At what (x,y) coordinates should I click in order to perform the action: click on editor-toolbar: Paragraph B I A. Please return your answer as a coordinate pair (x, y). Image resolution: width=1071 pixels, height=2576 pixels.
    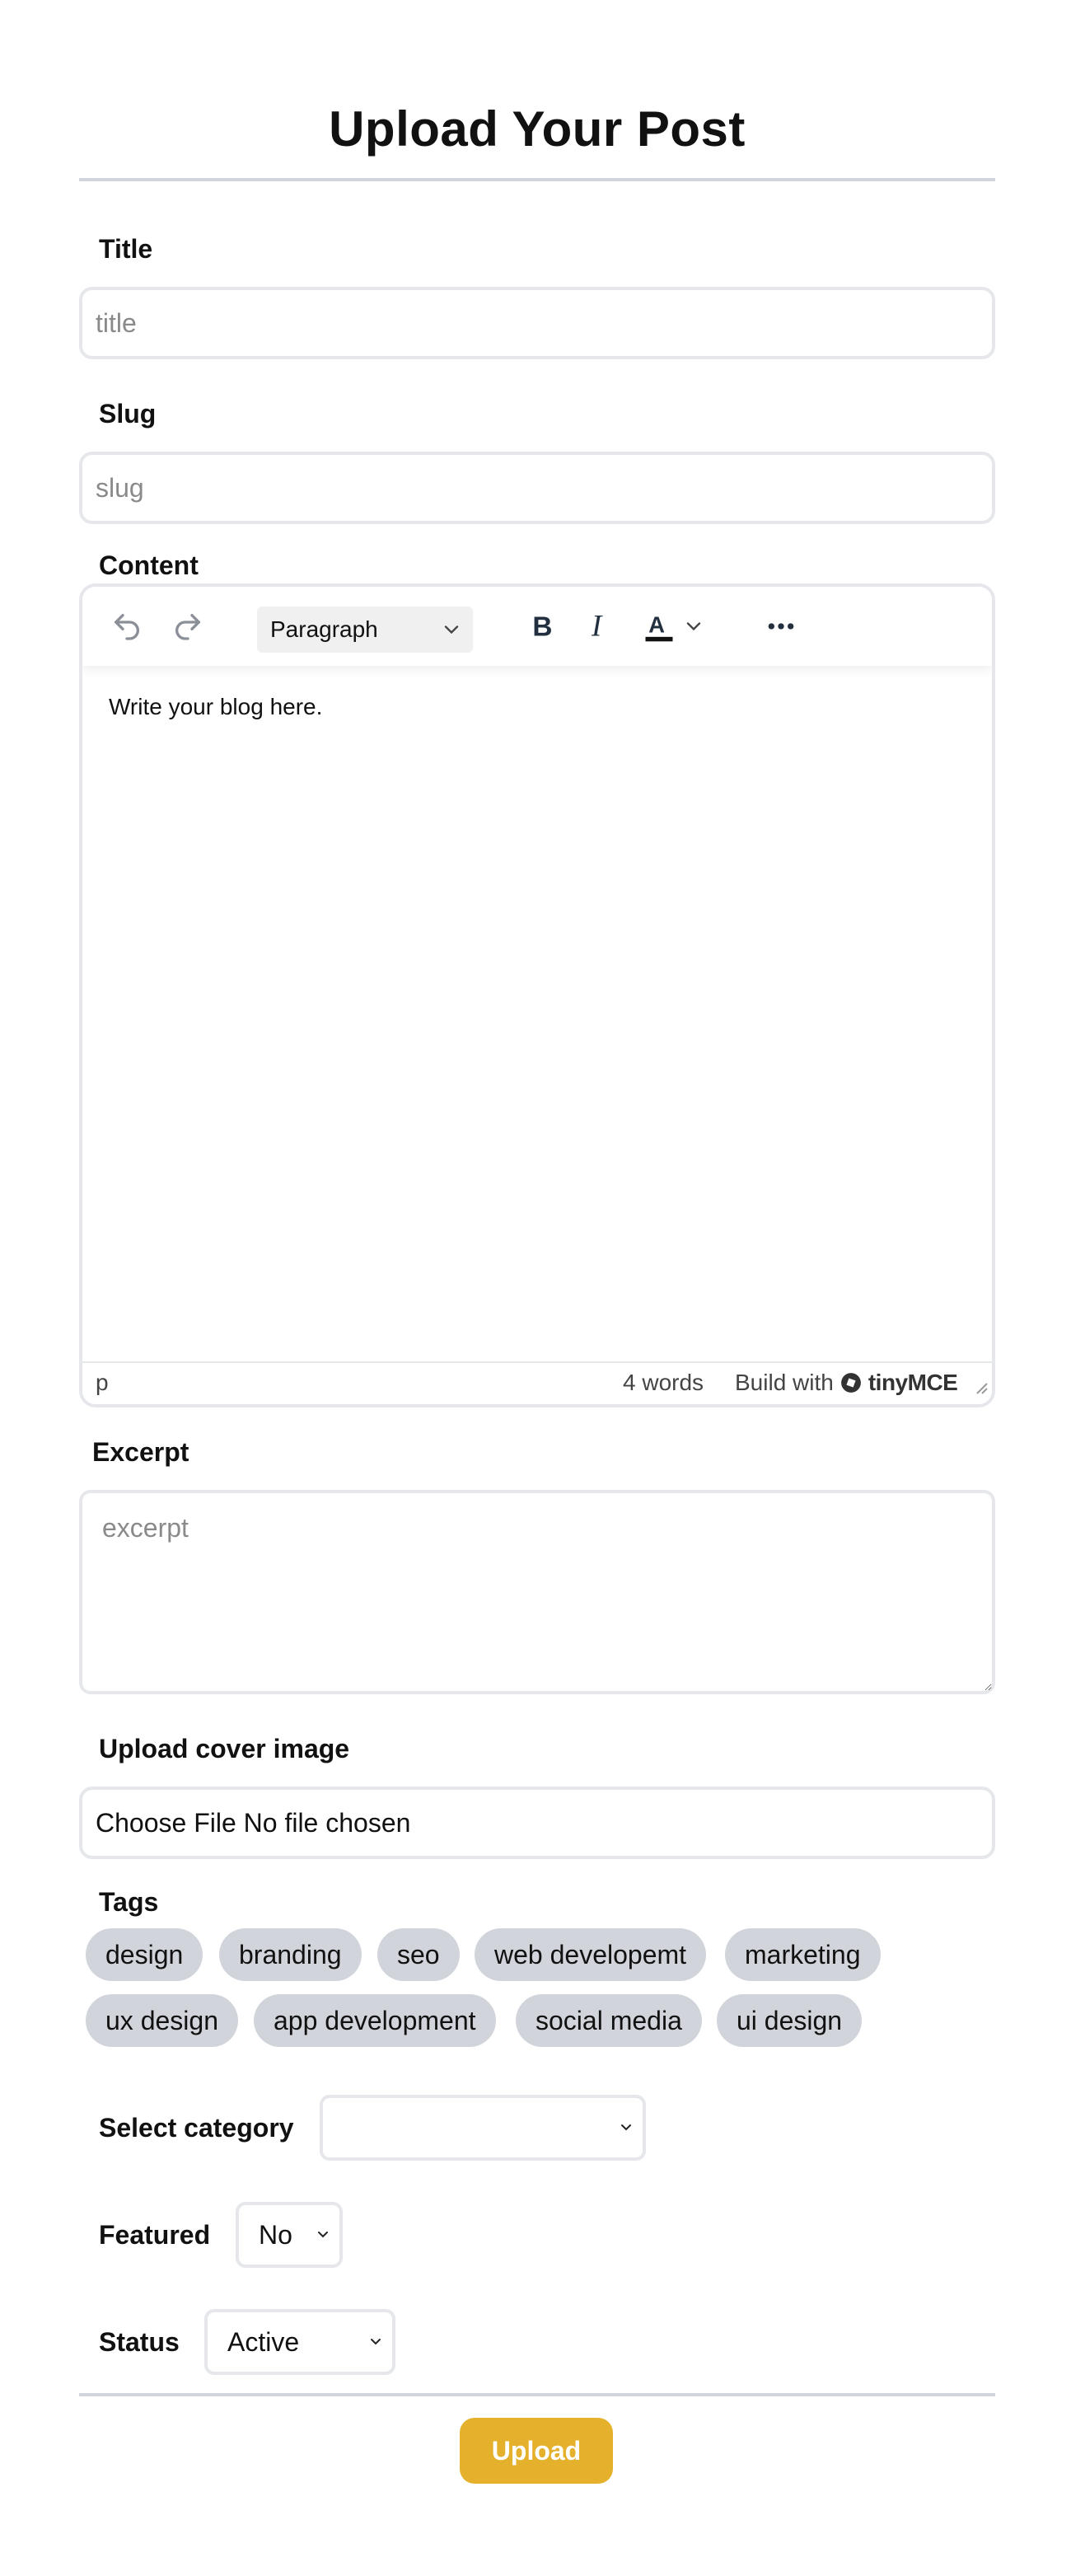
    Looking at the image, I should click on (537, 626).